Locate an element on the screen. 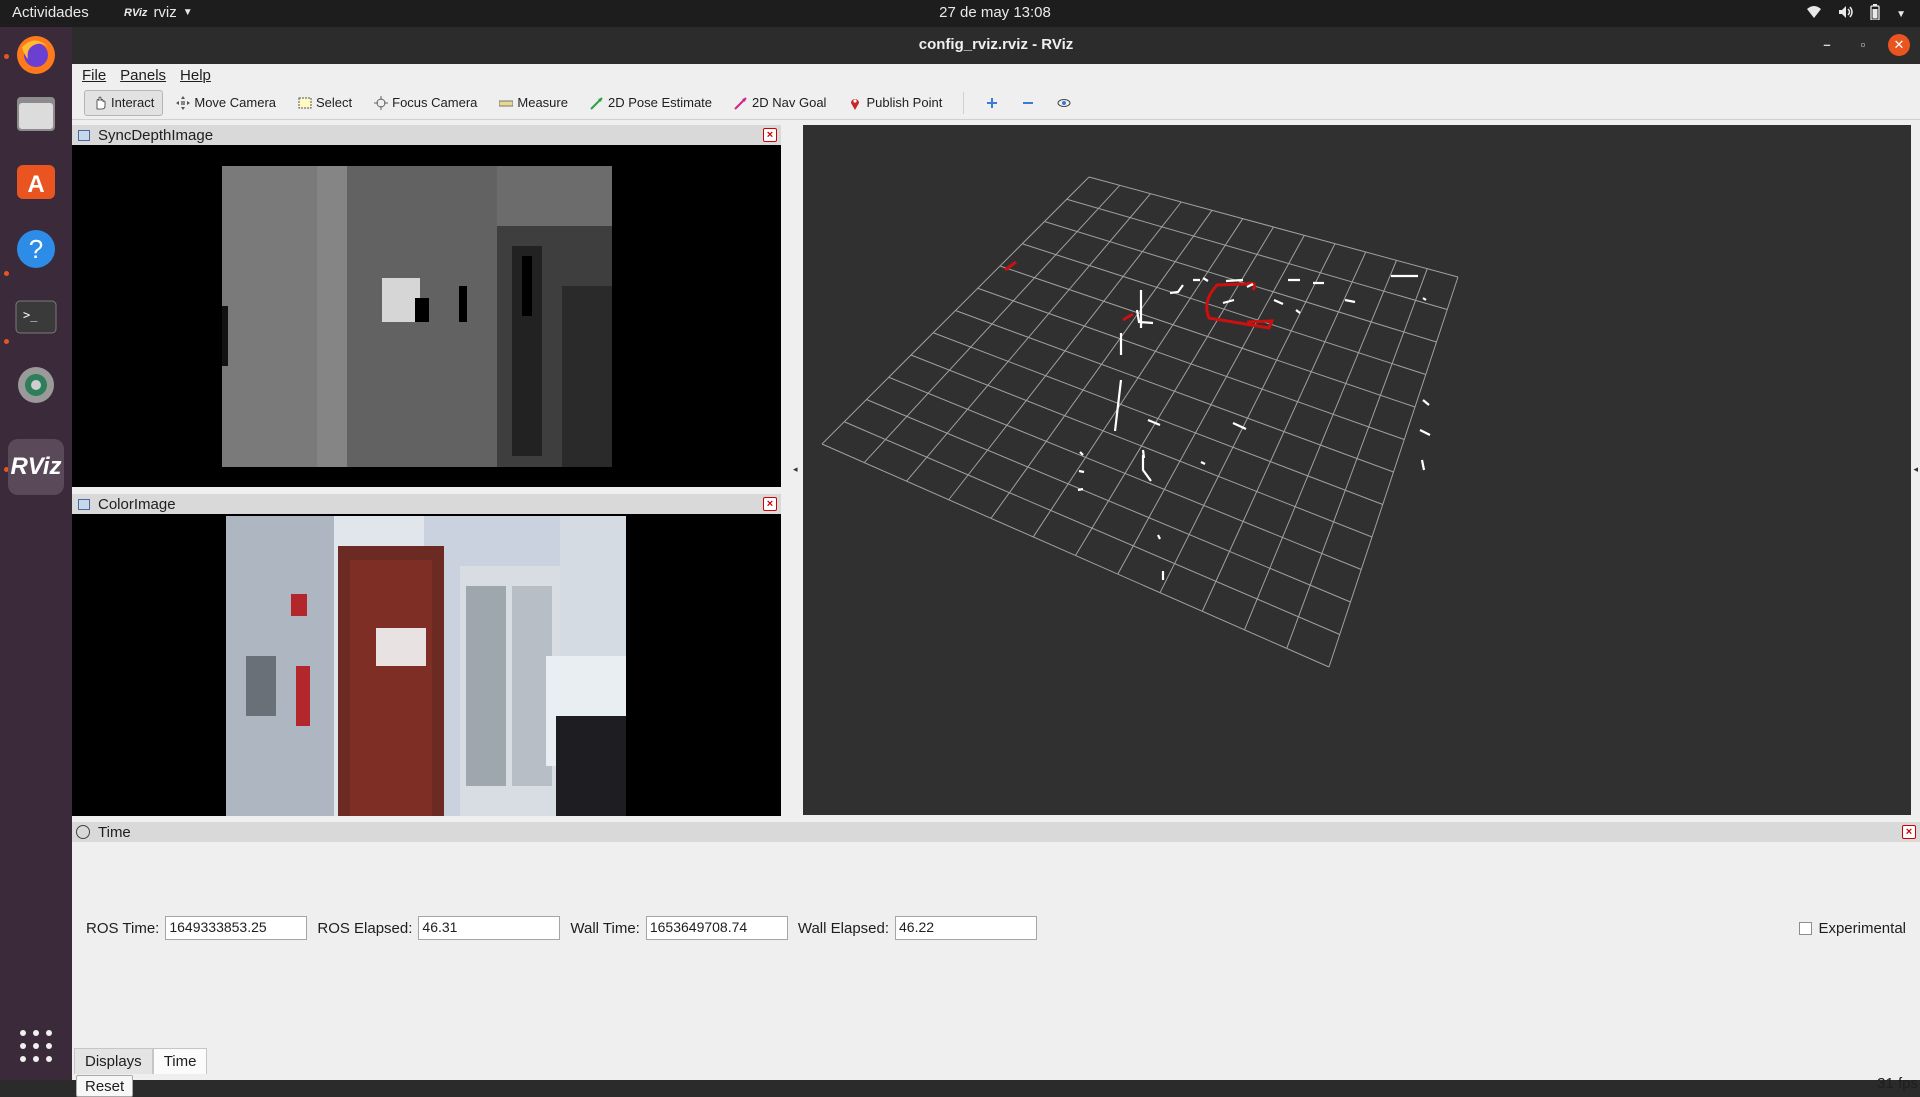  help-icon: ? is located at coordinates (36, 249).